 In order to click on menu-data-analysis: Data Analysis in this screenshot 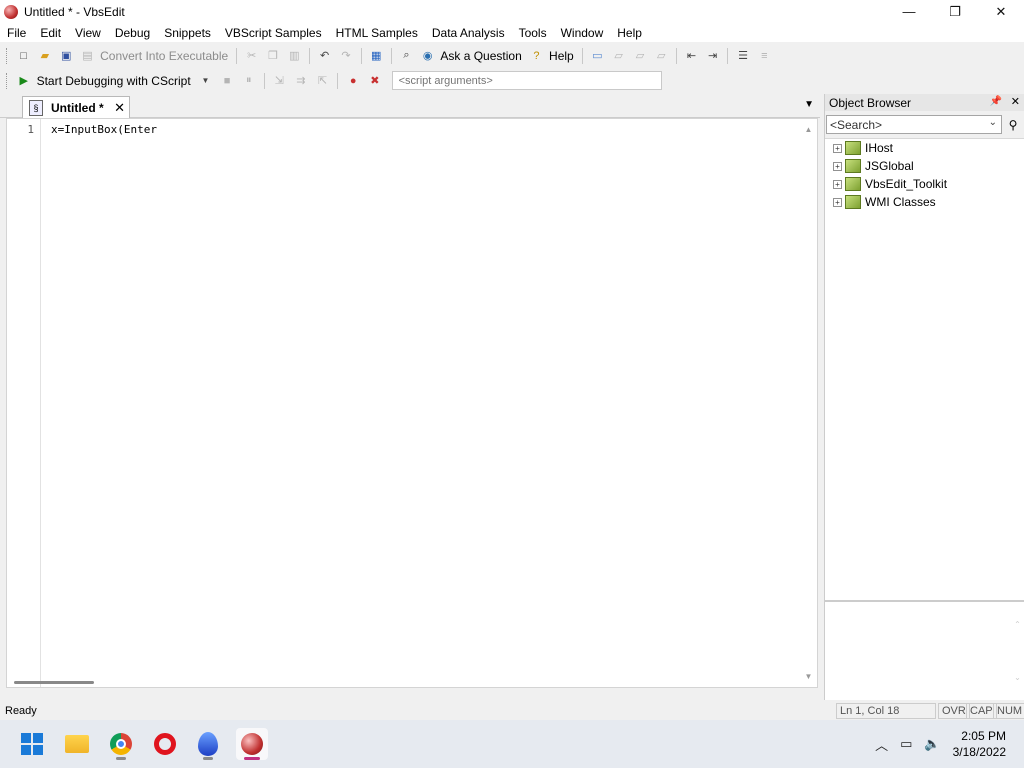, I will do `click(468, 33)`.